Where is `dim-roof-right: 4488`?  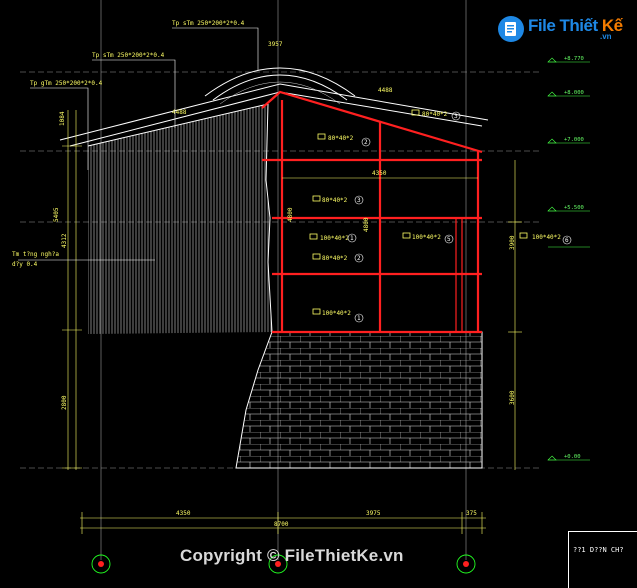
dim-roof-right: 4488 is located at coordinates (385, 90).